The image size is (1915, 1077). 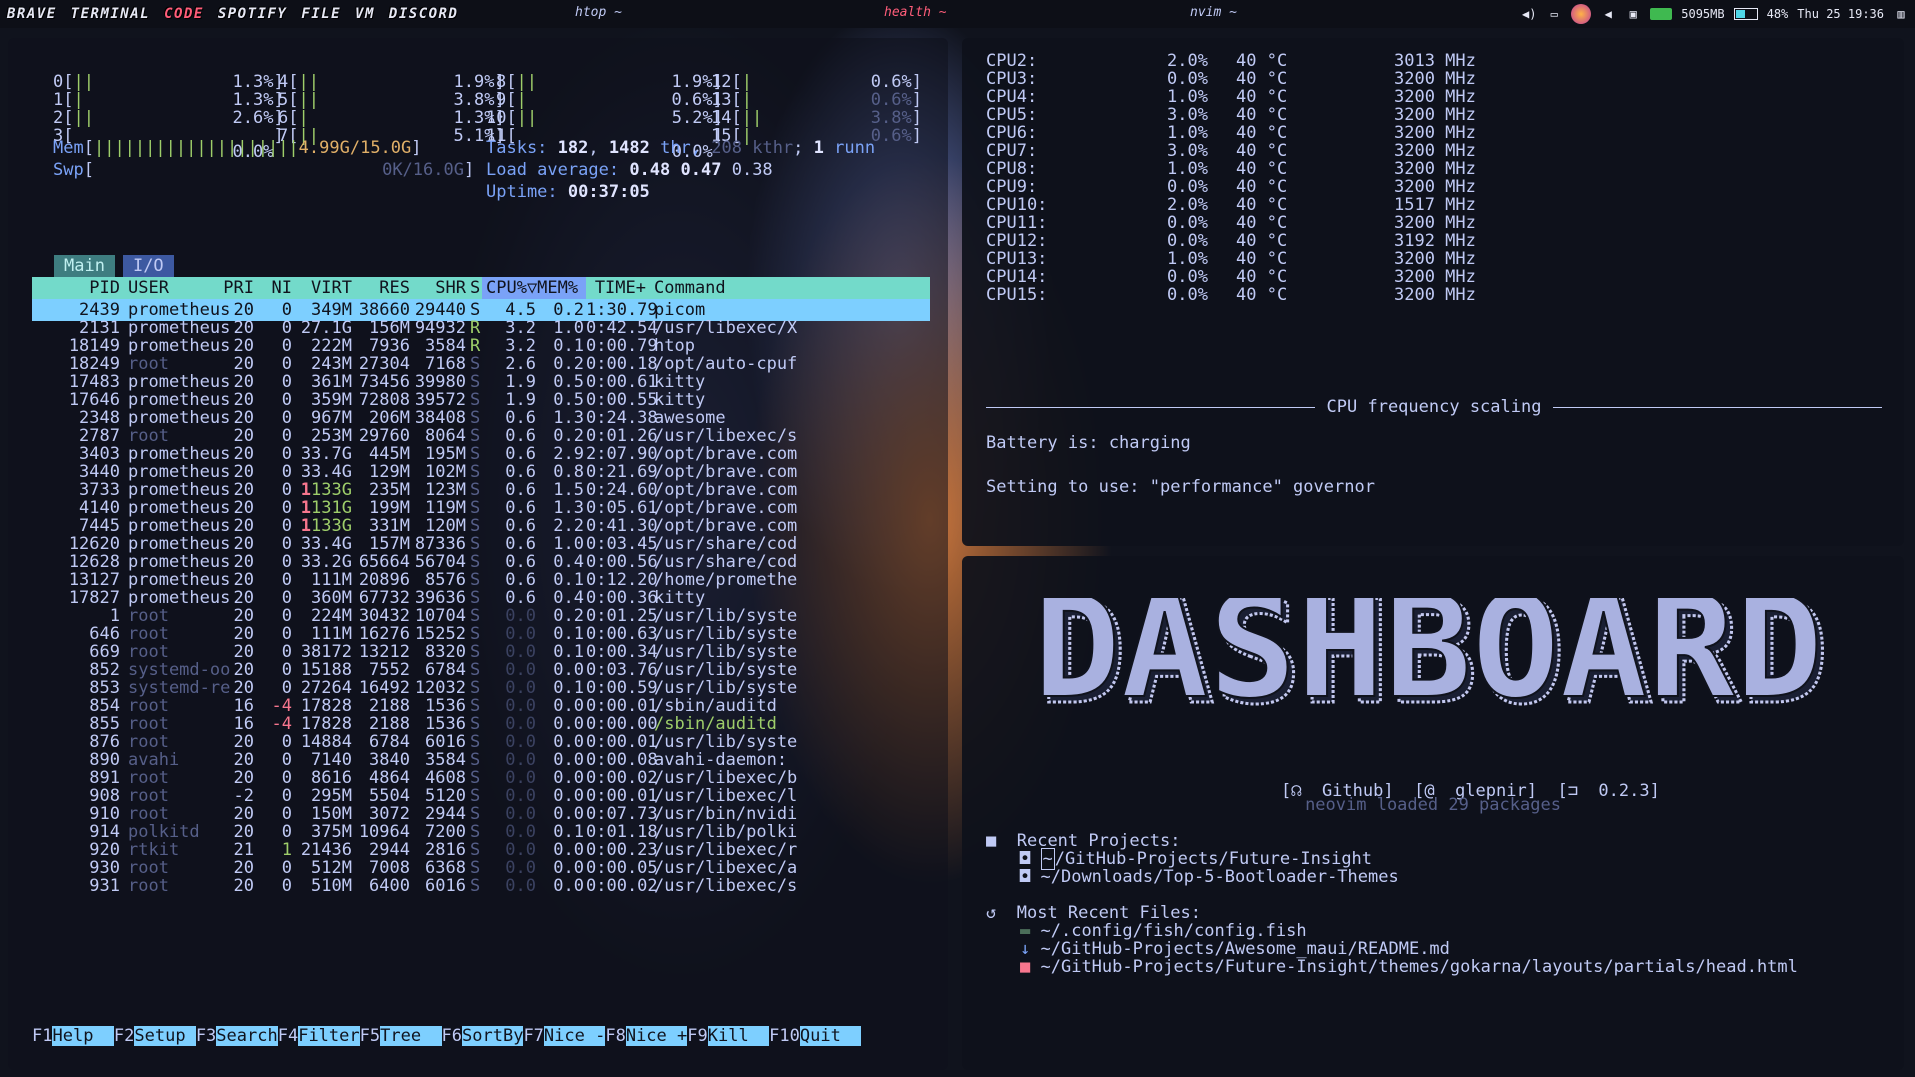 What do you see at coordinates (274, 288) in the screenshot?
I see `column-header: NI` at bounding box center [274, 288].